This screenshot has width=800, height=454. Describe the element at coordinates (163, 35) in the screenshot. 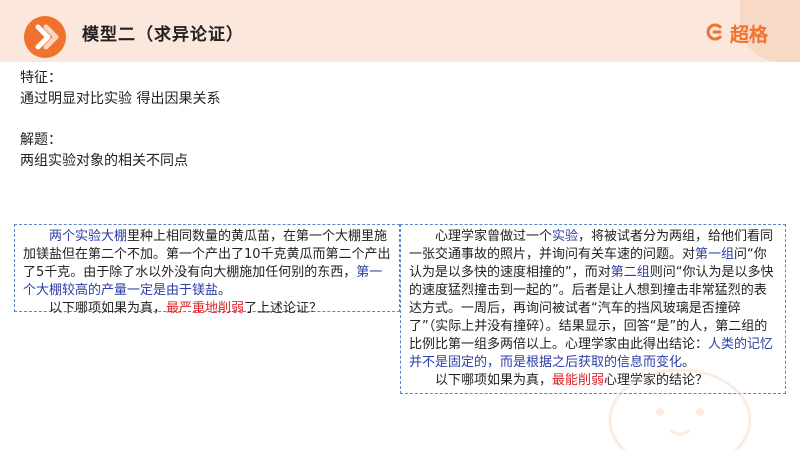

I see `page-title: 模型二（求异论证）` at that location.